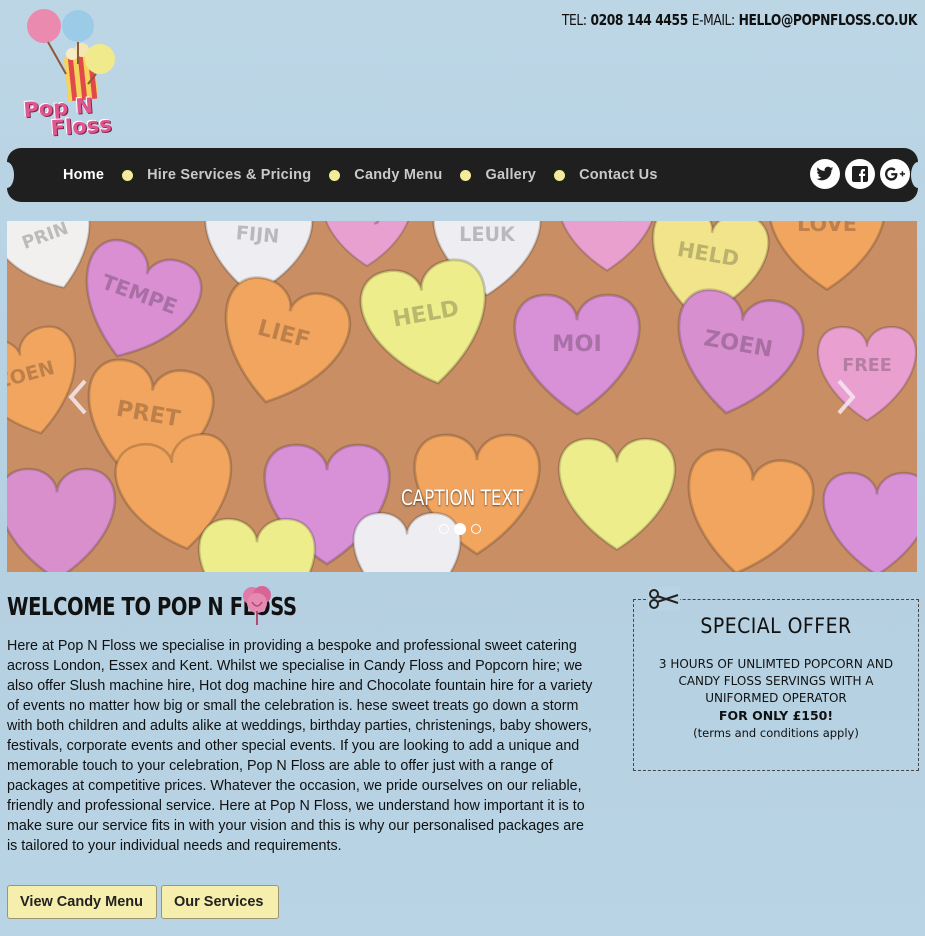 This screenshot has width=925, height=936. Describe the element at coordinates (574, 20) in the screenshot. I see `tel-label: TEL:` at that location.